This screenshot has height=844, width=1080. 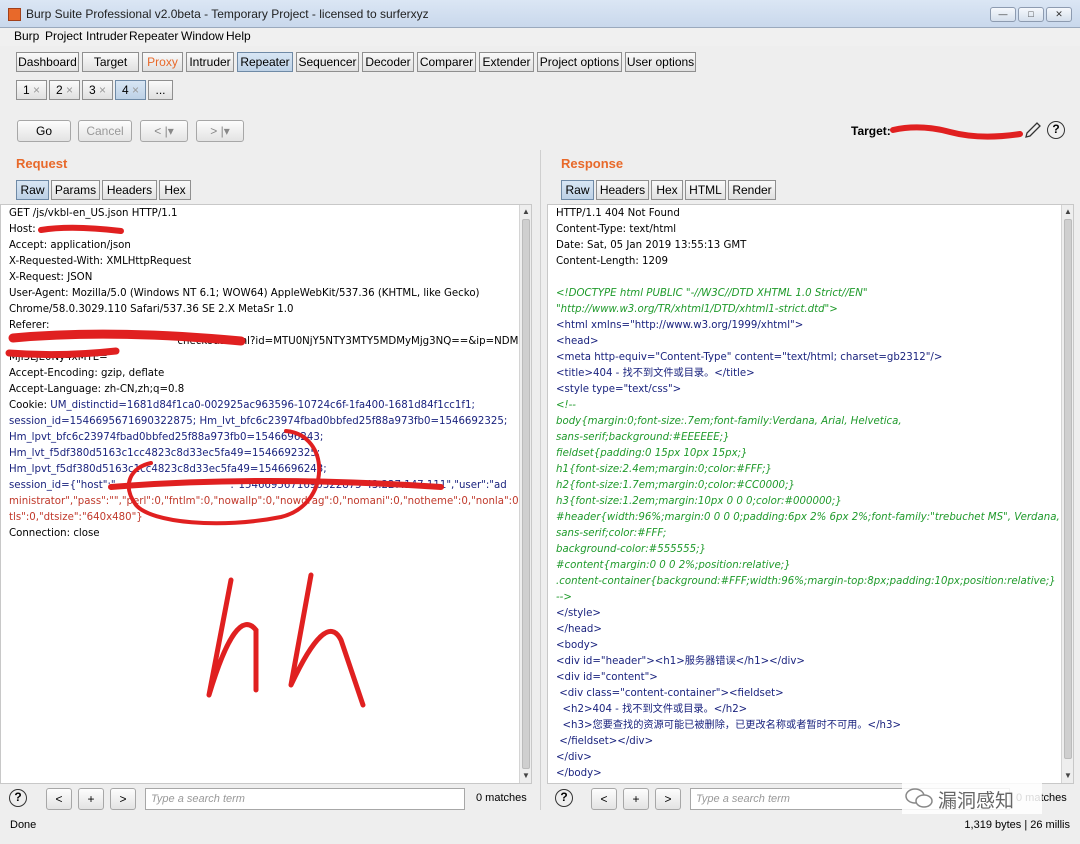 What do you see at coordinates (1033, 130) in the screenshot?
I see `pencil-icon` at bounding box center [1033, 130].